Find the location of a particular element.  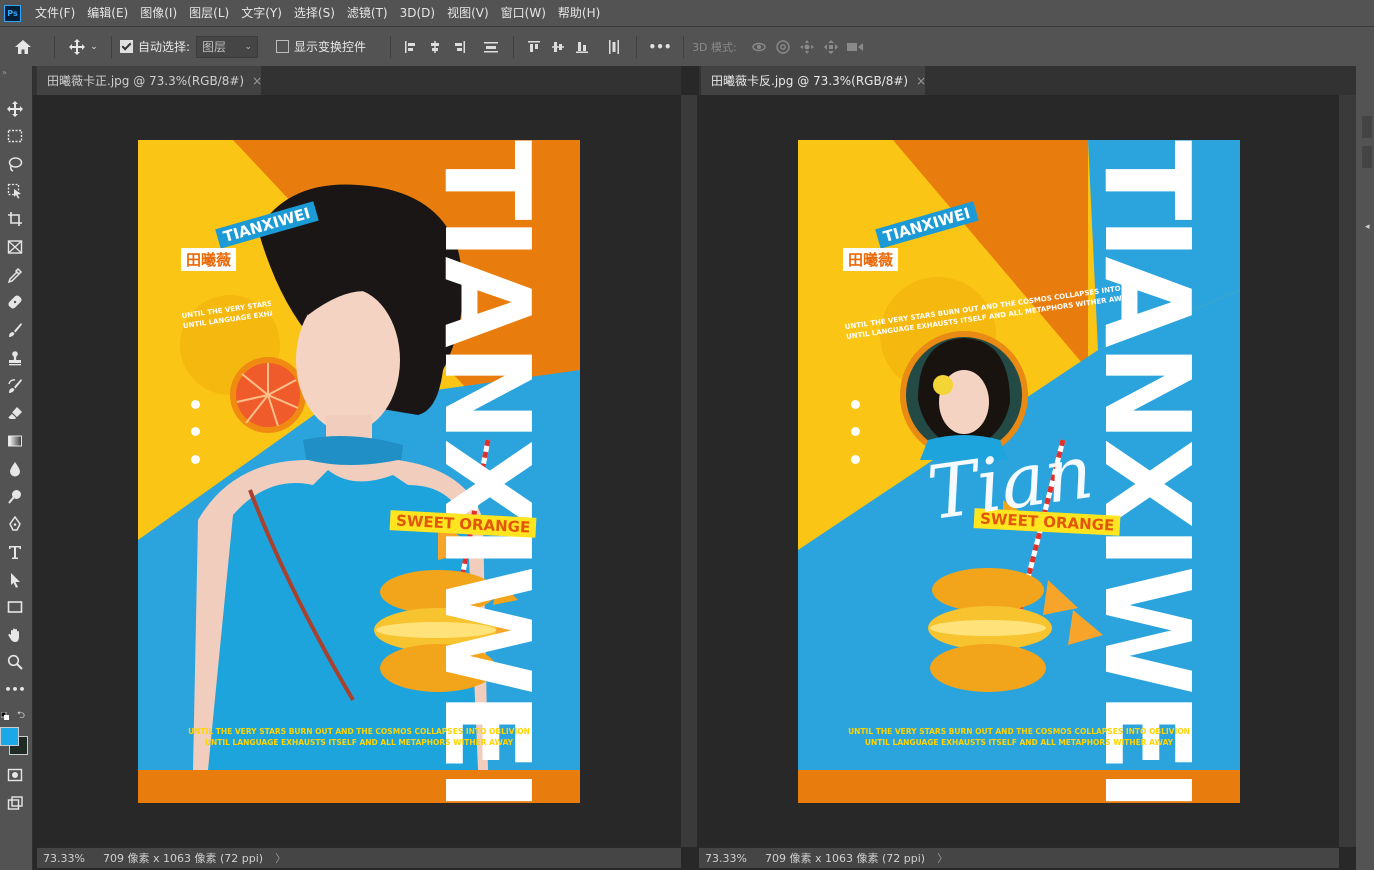

align-right-edges-button is located at coordinates (459, 47).